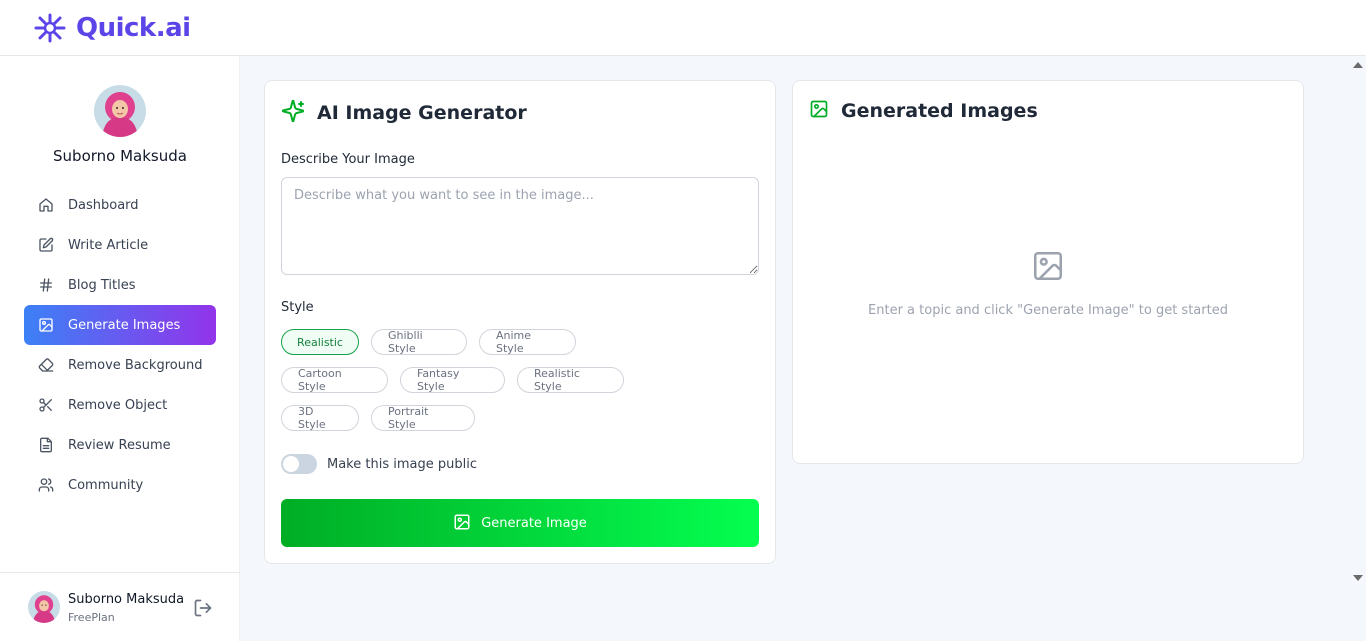 This screenshot has width=1366, height=641. I want to click on image-placeholder-icon, so click(1048, 266).